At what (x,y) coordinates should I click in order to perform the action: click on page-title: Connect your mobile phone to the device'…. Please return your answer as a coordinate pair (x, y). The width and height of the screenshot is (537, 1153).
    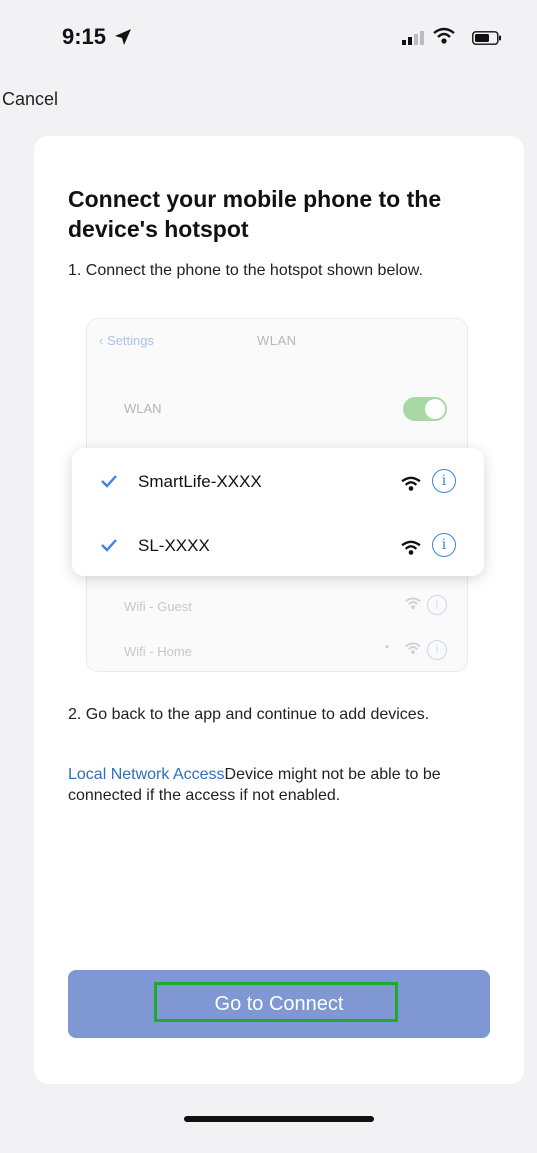
    Looking at the image, I should click on (255, 214).